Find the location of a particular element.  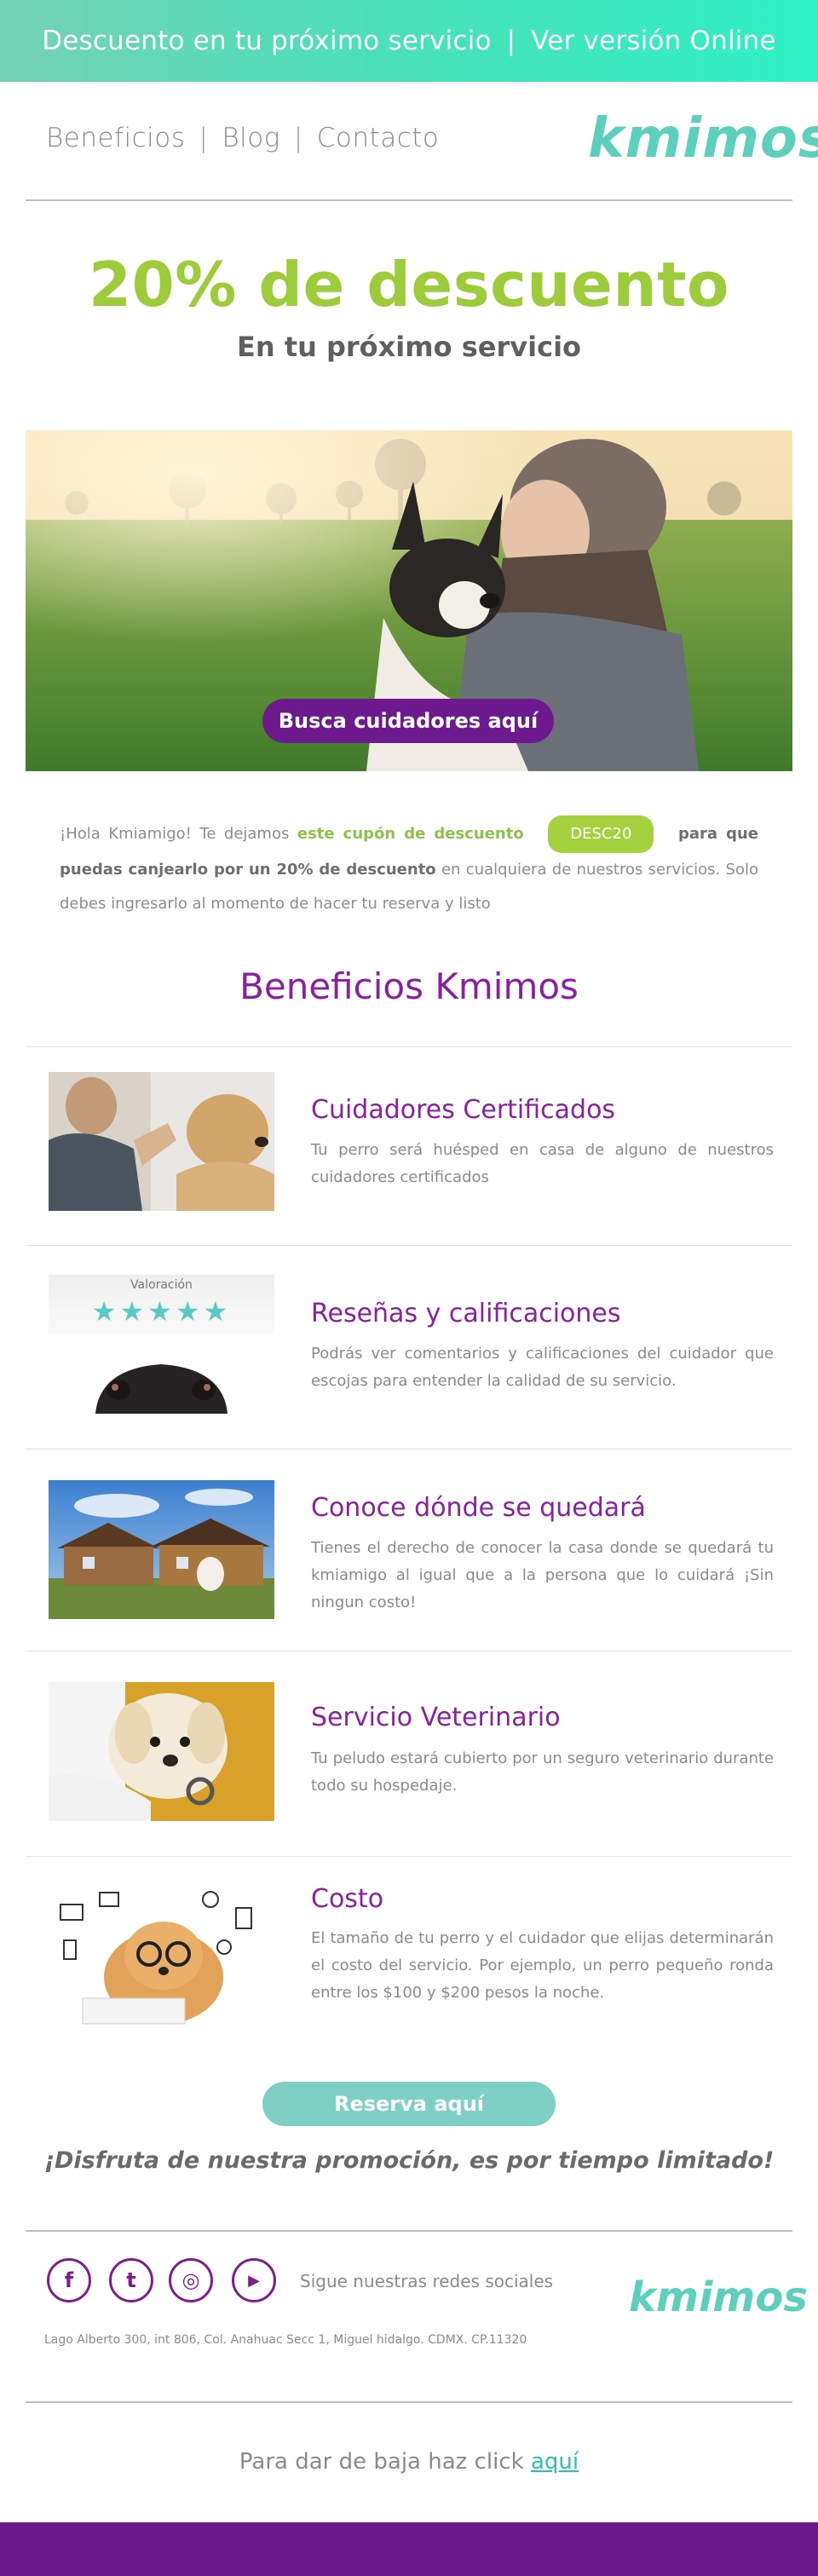

star-rating-icon: ★★★★★ is located at coordinates (161, 1311).